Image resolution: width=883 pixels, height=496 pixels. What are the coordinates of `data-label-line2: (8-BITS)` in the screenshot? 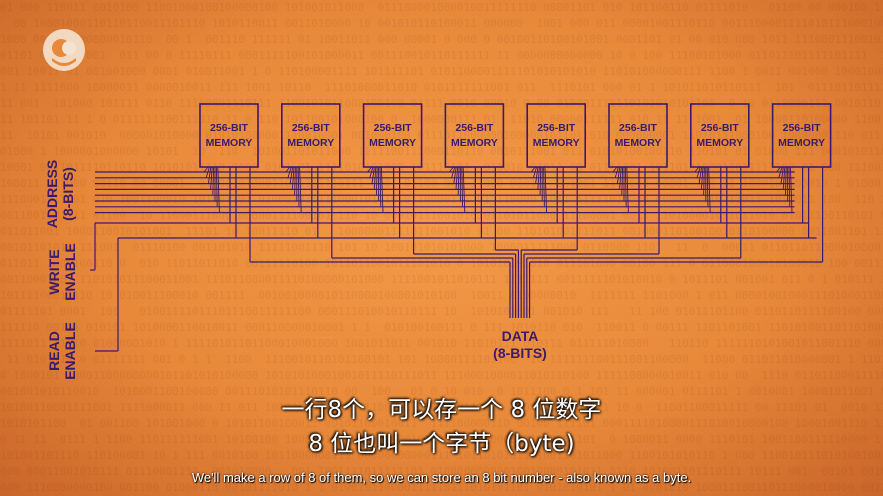 It's located at (520, 353).